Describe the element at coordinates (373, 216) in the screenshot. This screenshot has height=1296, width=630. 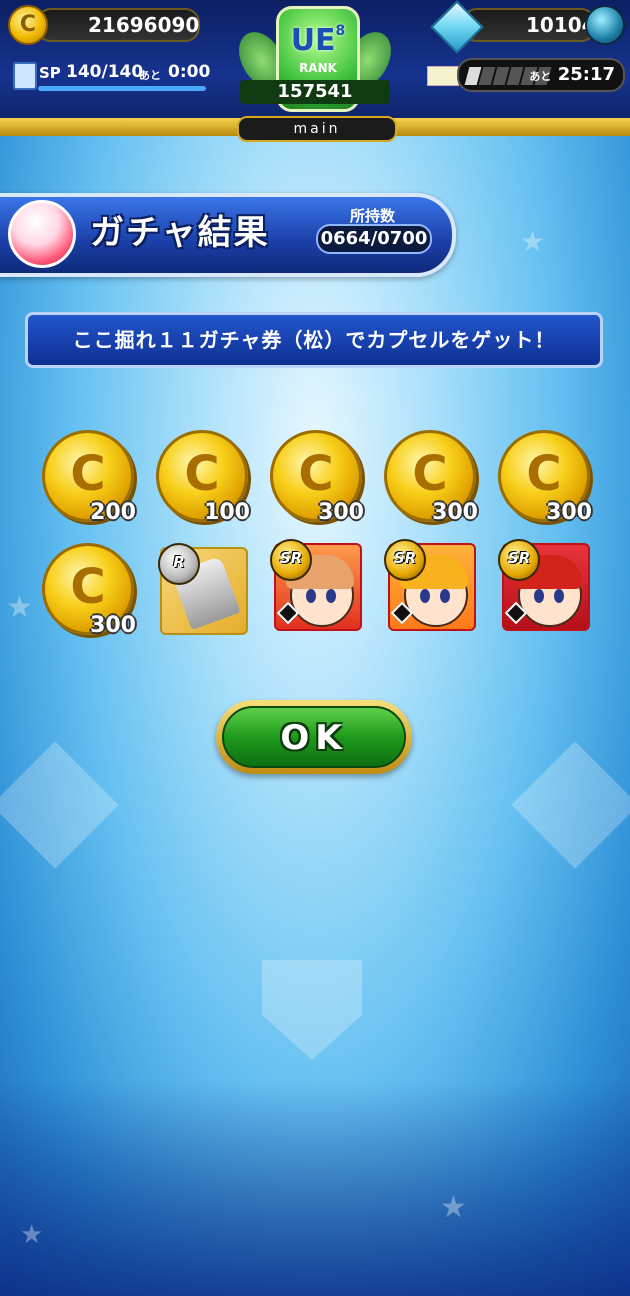
I see `owned-count-label: 所持数` at that location.